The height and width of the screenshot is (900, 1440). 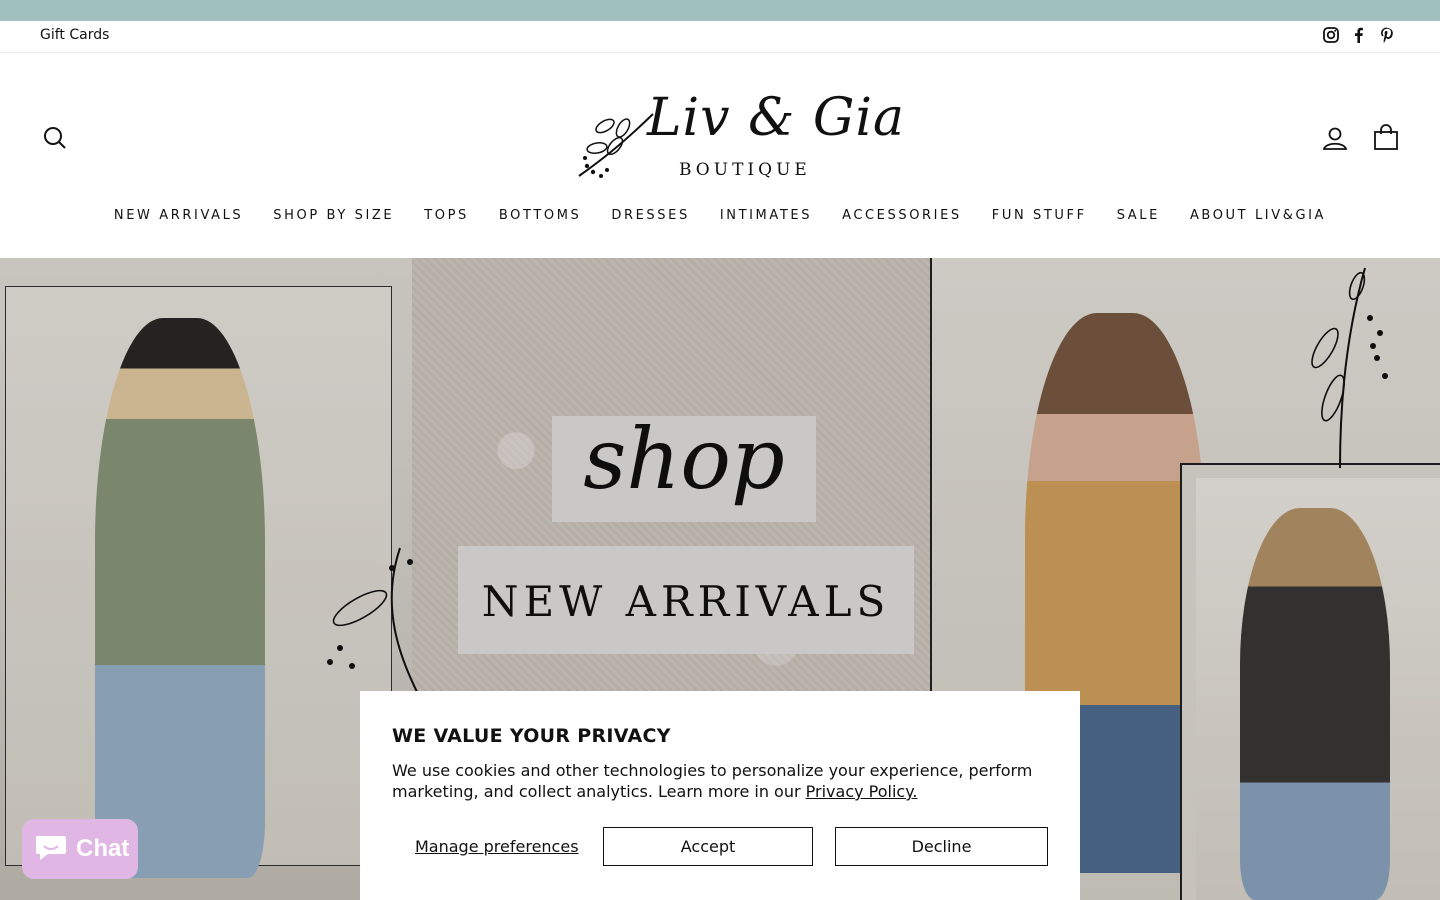 I want to click on search-icon, so click(x=55, y=138).